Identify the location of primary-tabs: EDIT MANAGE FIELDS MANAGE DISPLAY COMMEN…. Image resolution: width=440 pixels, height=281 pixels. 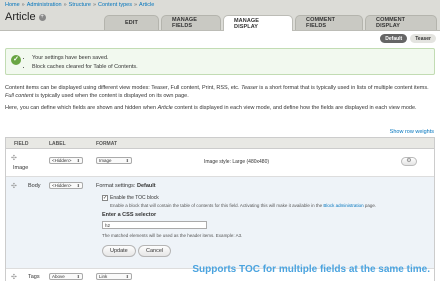
(270, 23).